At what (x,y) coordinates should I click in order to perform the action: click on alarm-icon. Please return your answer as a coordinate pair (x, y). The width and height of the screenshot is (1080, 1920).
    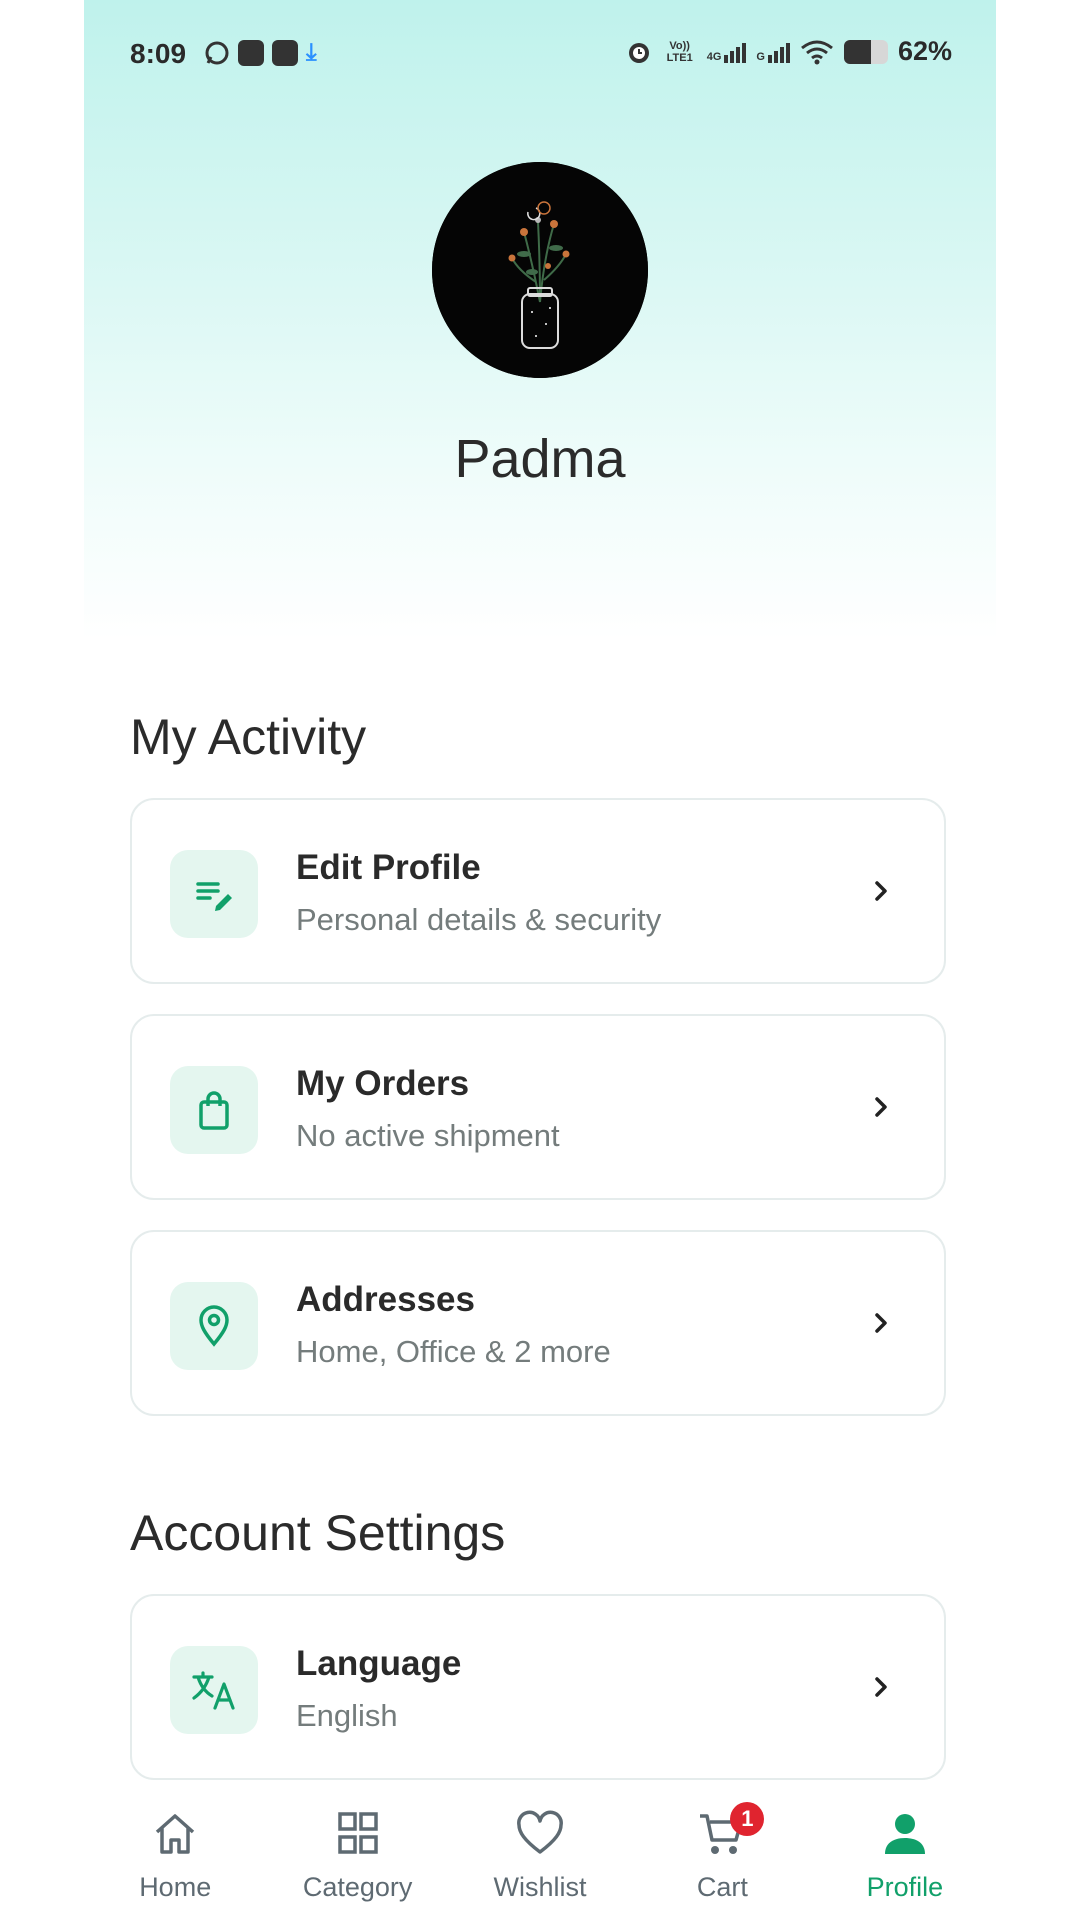
    Looking at the image, I should click on (638, 52).